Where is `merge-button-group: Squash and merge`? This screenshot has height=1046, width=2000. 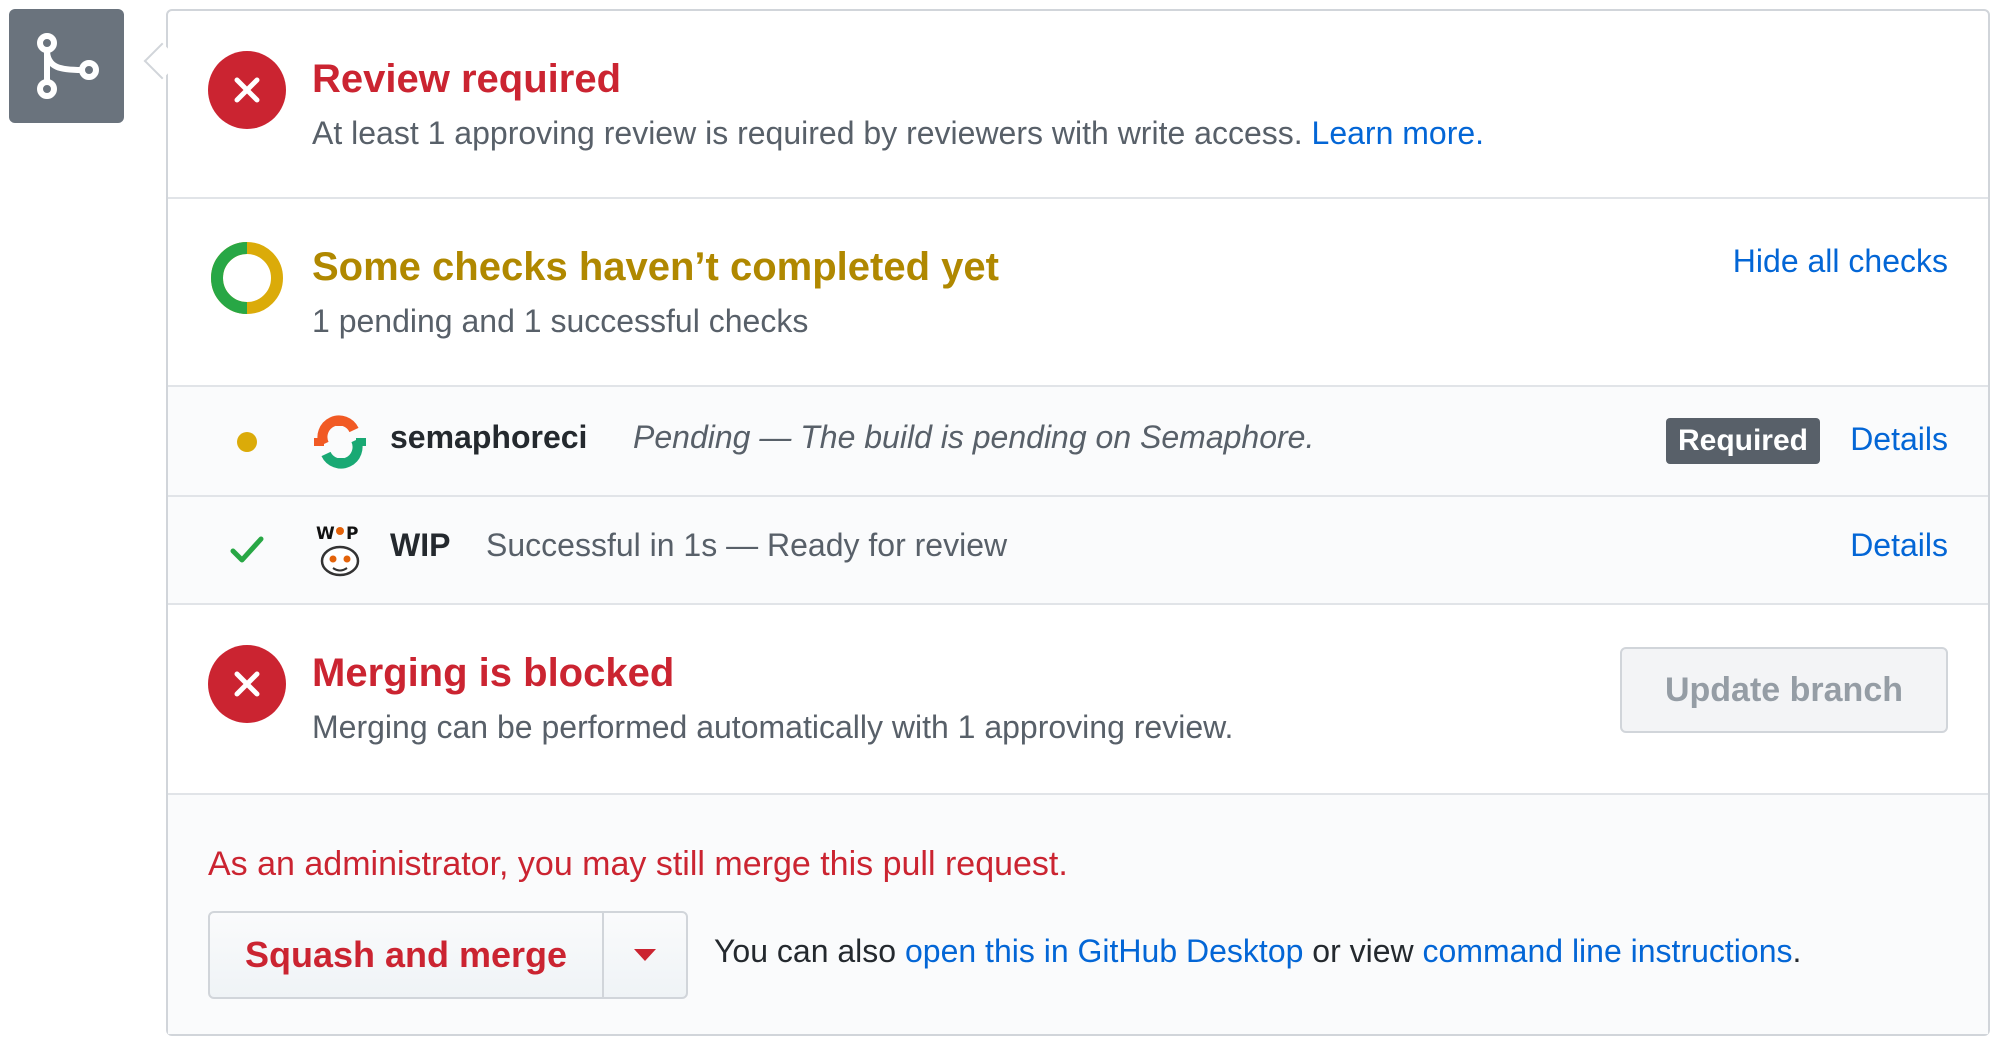
merge-button-group: Squash and merge is located at coordinates (448, 955).